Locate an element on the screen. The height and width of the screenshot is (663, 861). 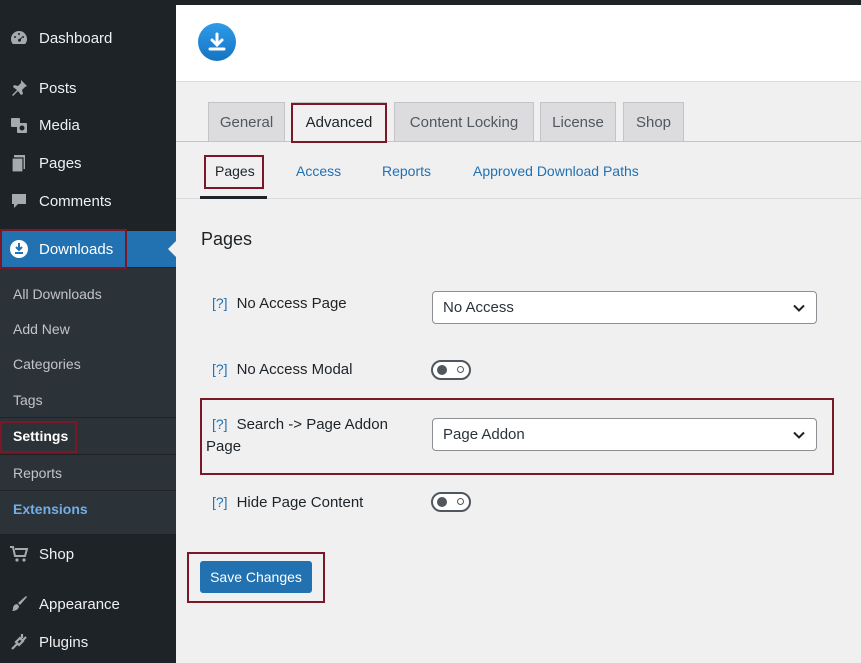
submenu-tags: Tags is located at coordinates (88, 400).